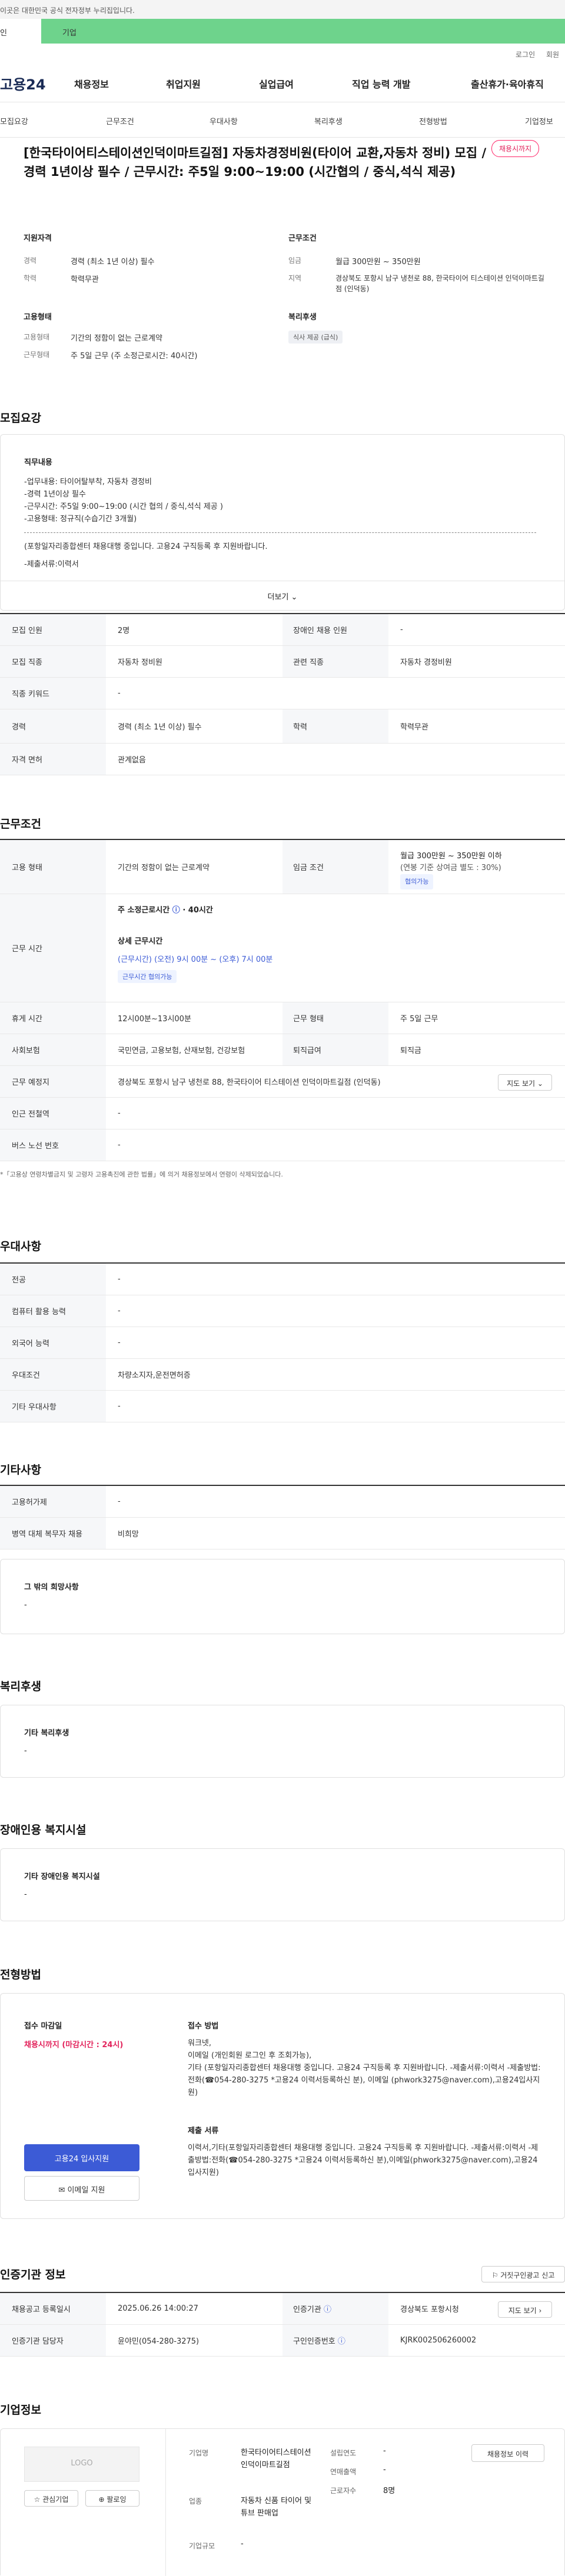 The width and height of the screenshot is (565, 2576). Describe the element at coordinates (315, 337) in the screenshot. I see `welfare-chip: 식사 제공 (급식)` at that location.